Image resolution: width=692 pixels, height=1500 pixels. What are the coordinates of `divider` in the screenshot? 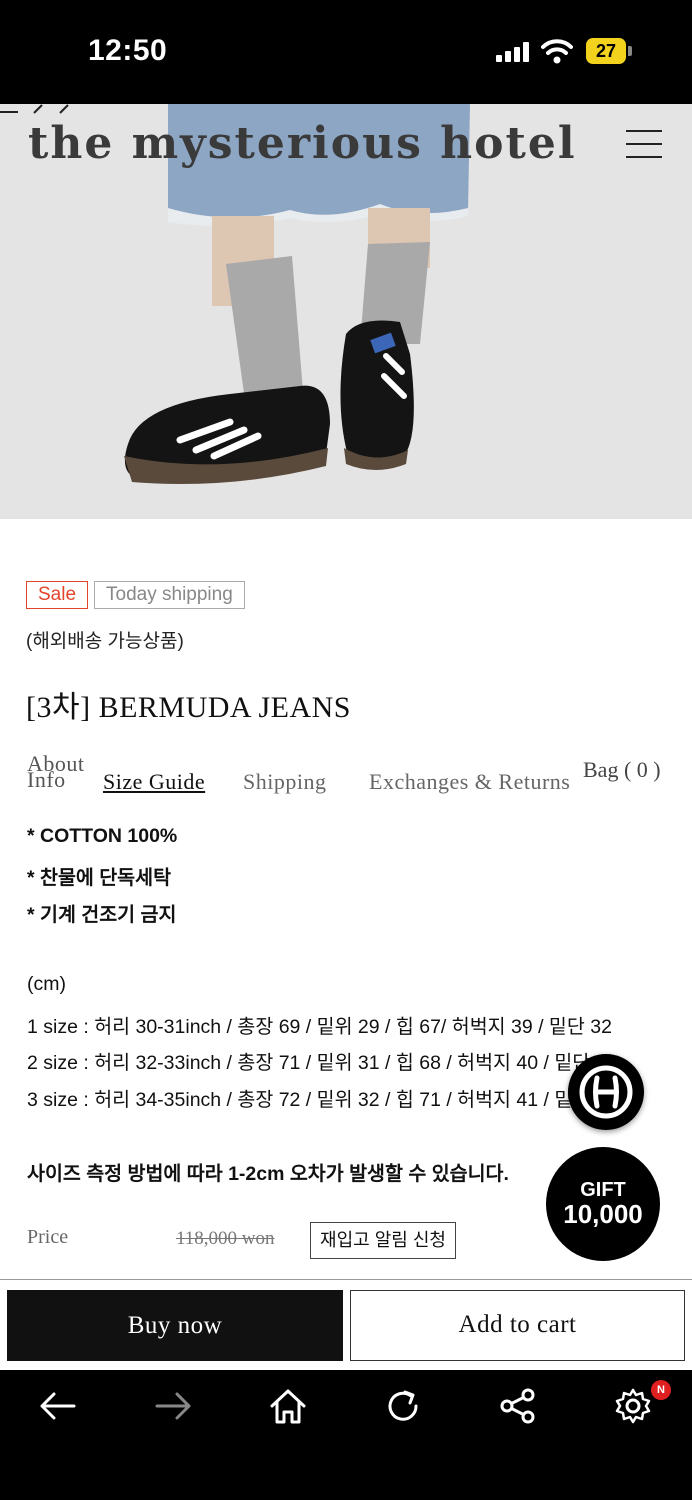 It's located at (346, 1279).